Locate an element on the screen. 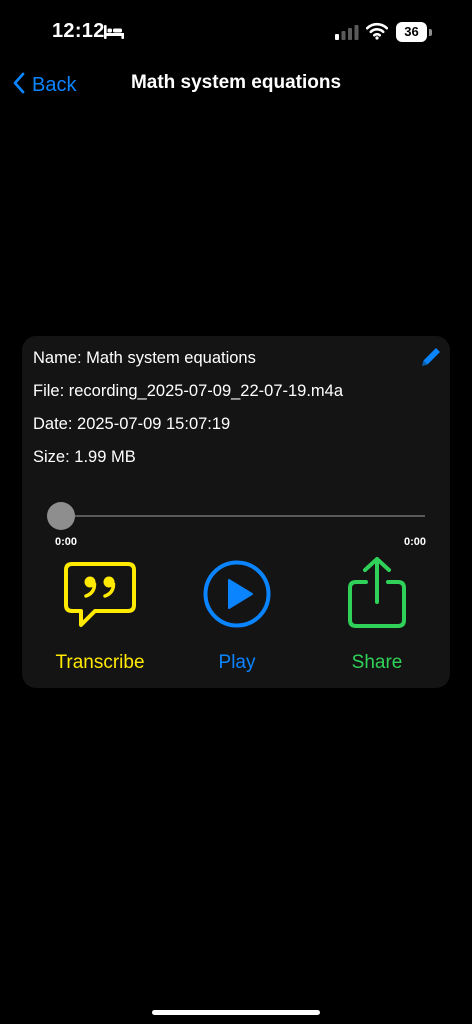  wifi-icon is located at coordinates (377, 33).